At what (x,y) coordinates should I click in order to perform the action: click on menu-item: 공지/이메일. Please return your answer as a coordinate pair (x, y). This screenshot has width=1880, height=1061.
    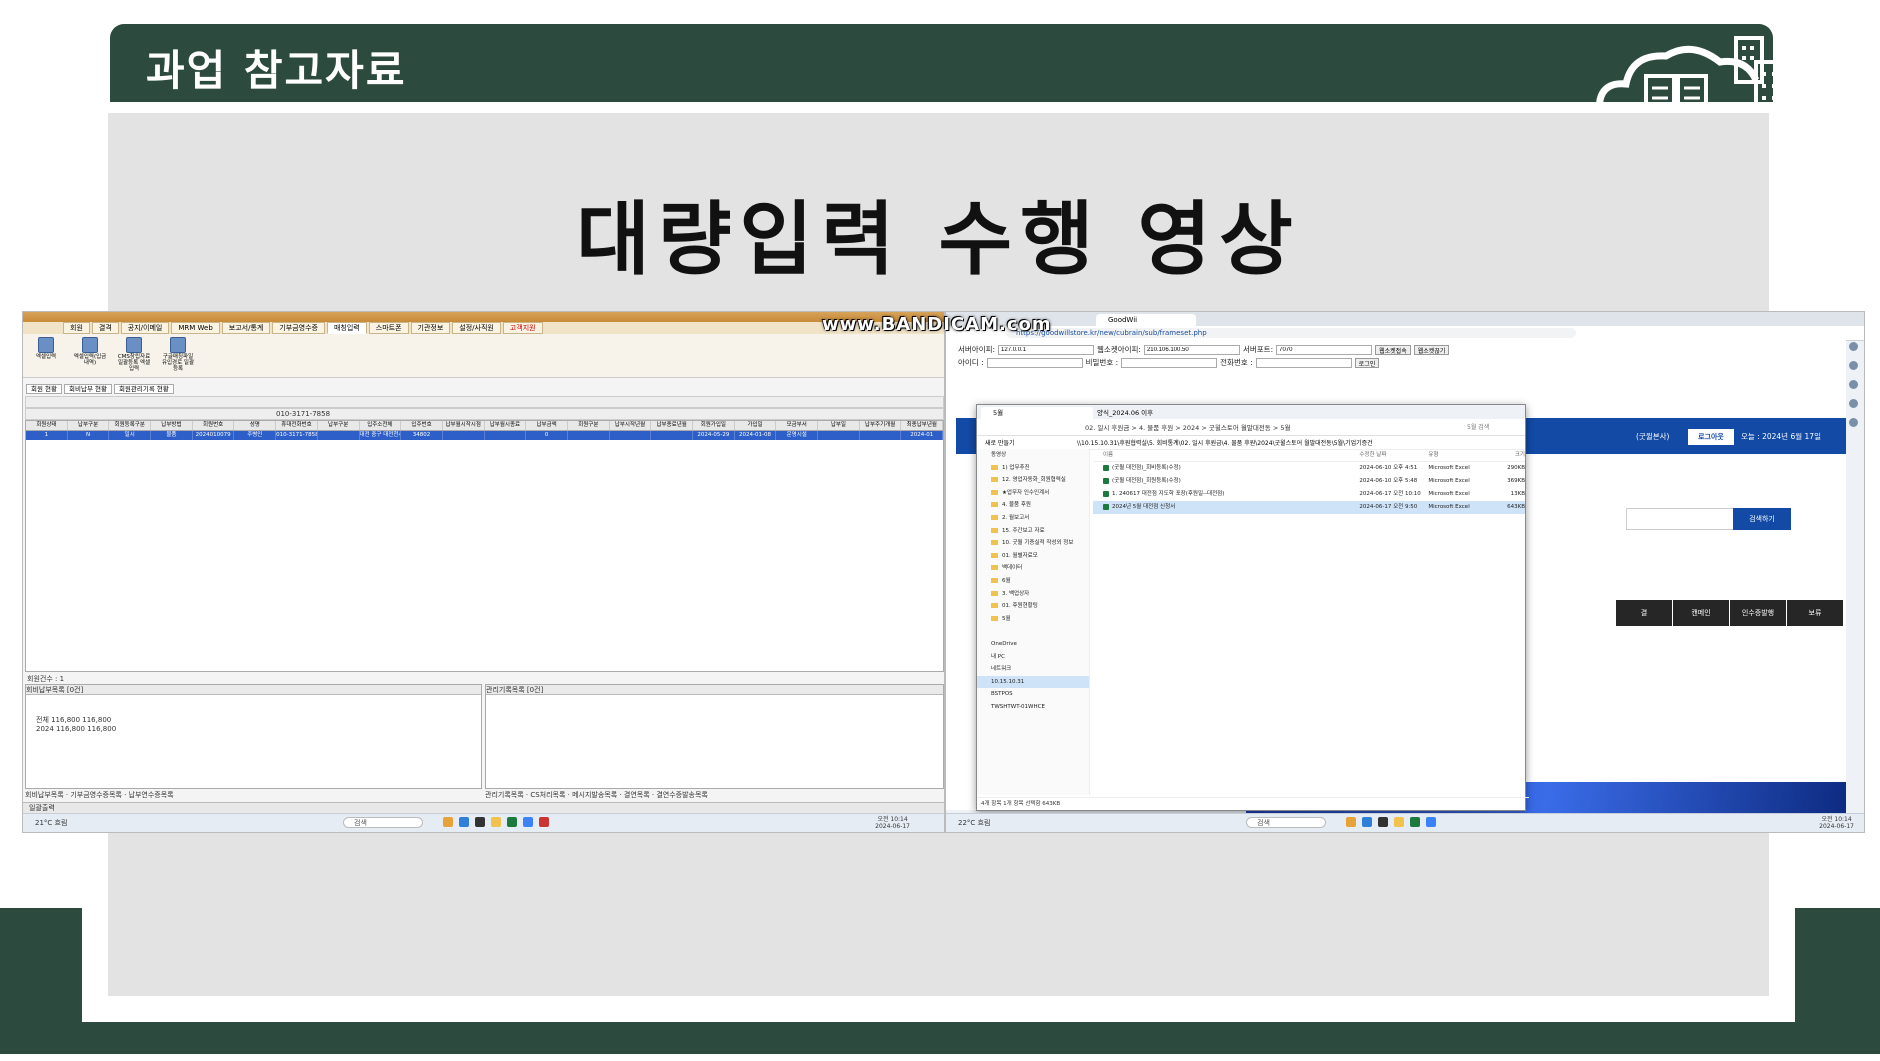
    Looking at the image, I should click on (145, 328).